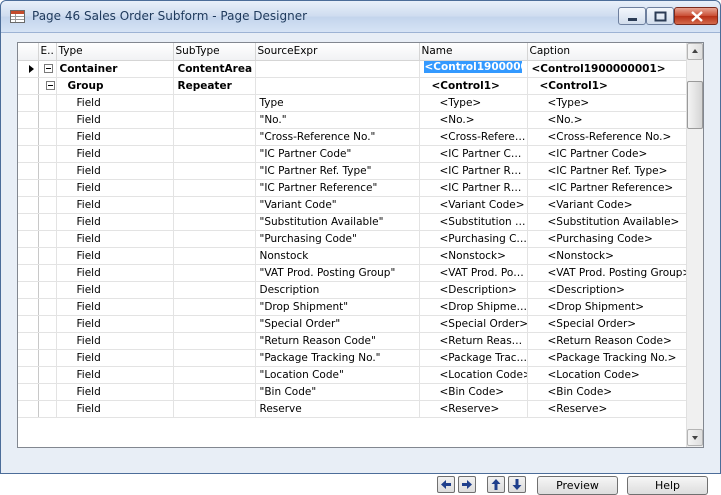 The width and height of the screenshot is (721, 495). What do you see at coordinates (611, 358) in the screenshot?
I see `caption-cell: <Package Tracking No.>` at bounding box center [611, 358].